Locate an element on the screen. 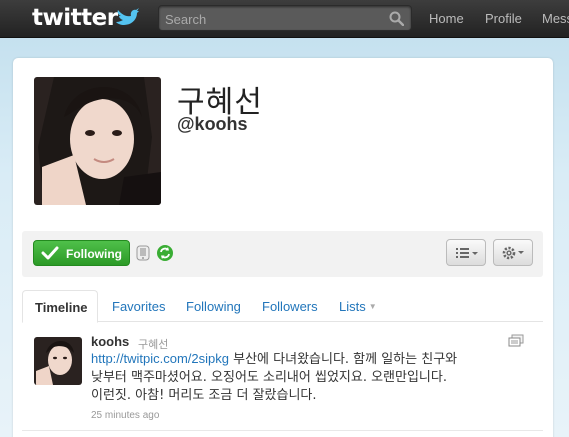 The width and height of the screenshot is (569, 437). following-button-label: Following is located at coordinates (94, 254).